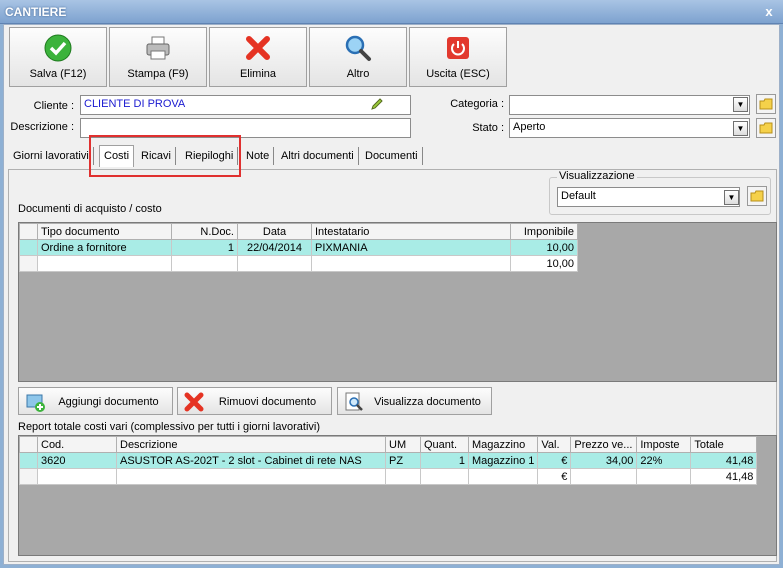 The height and width of the screenshot is (568, 783). Describe the element at coordinates (354, 401) in the screenshot. I see `view-document-icon` at that location.